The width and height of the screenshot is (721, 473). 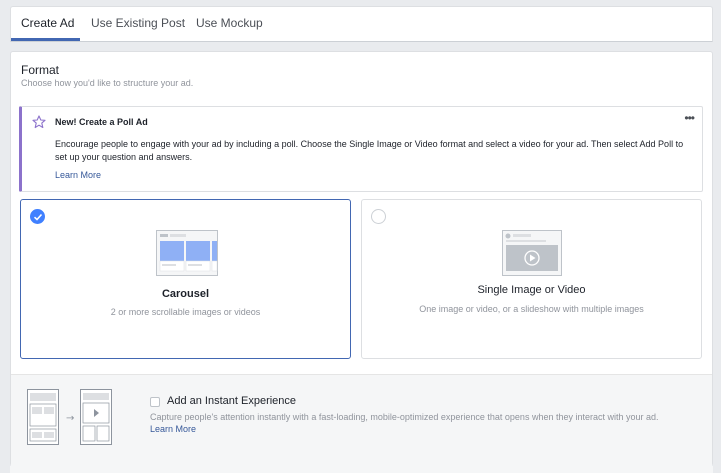 I want to click on option-title-carousel: Carousel, so click(x=185, y=294).